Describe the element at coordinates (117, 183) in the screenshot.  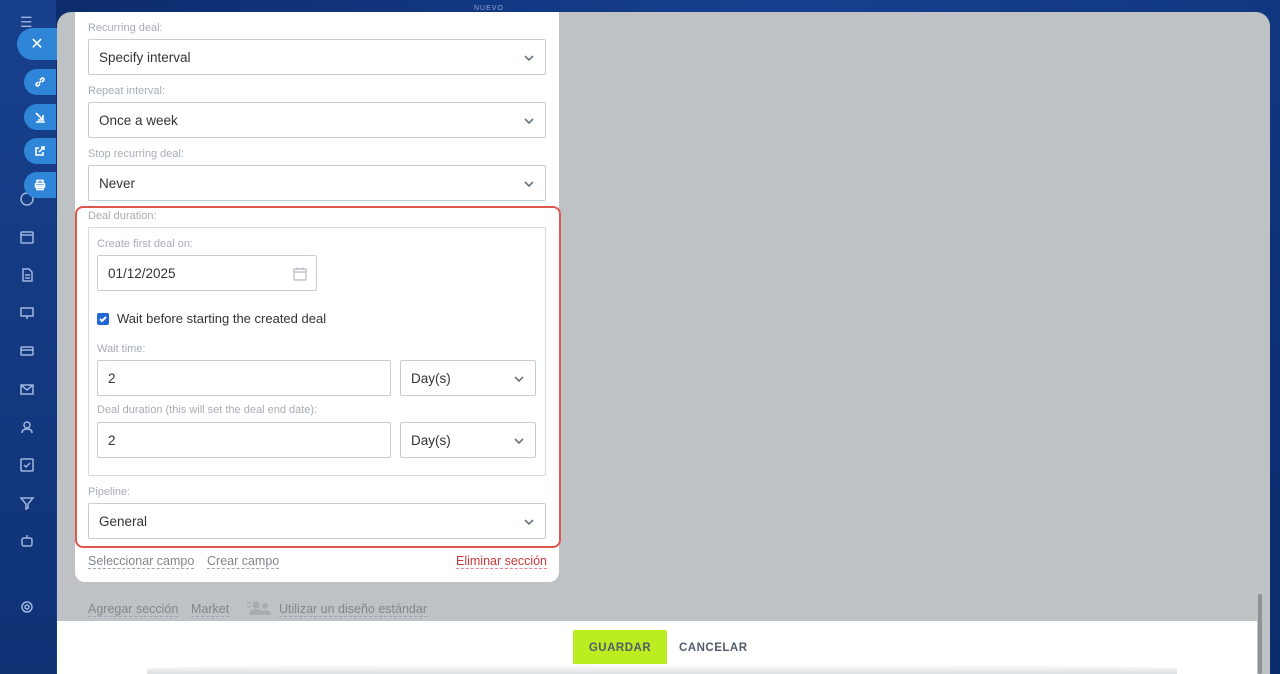
I see `stop-recurring-value: Never` at that location.